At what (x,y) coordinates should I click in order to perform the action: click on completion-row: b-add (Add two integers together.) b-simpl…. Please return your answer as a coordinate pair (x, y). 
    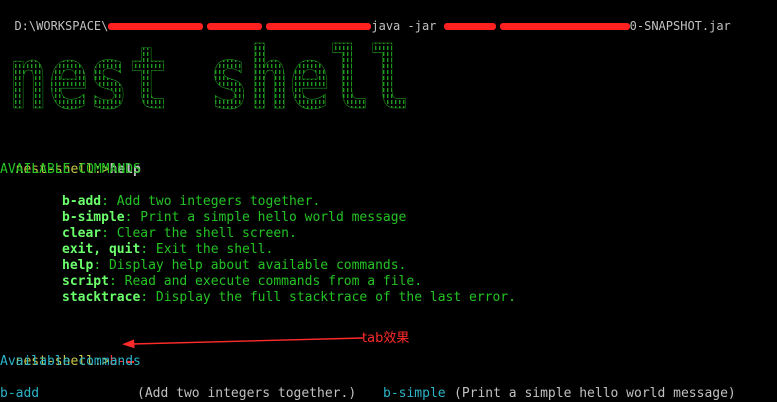
    Looking at the image, I should click on (368, 385).